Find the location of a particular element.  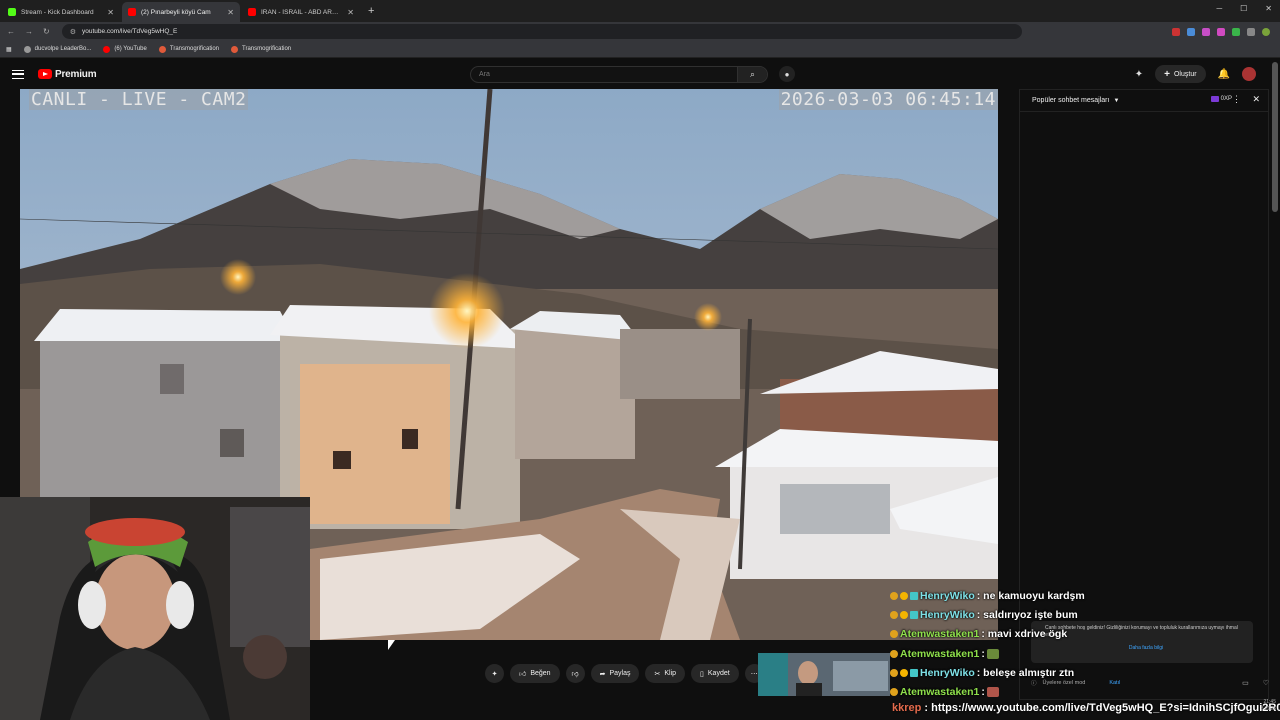

apps-icon: ▦ is located at coordinates (9, 49).